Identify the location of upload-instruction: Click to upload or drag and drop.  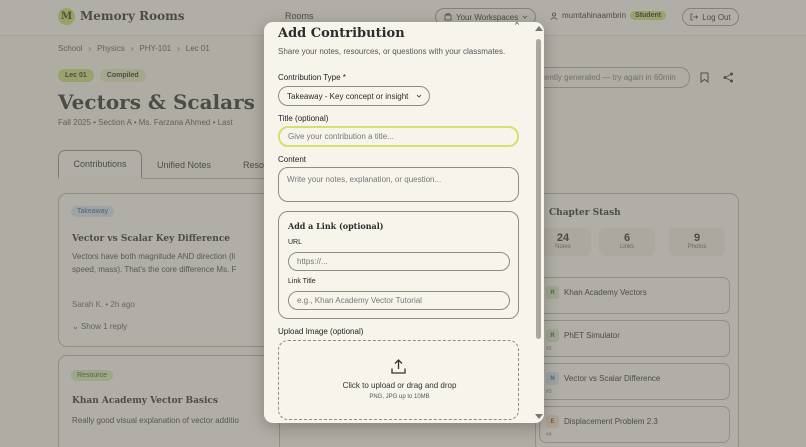
(399, 385).